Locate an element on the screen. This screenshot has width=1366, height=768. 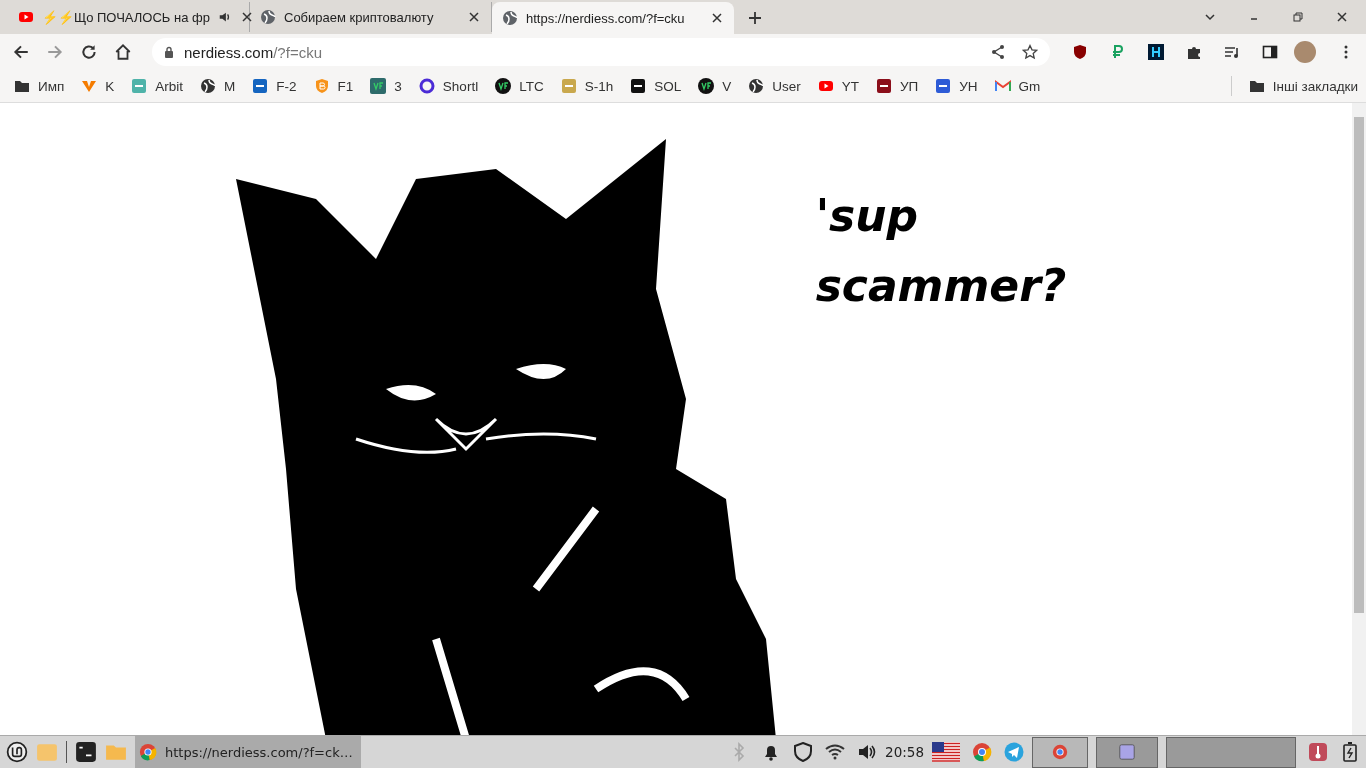
bookmark: YT is located at coordinates (838, 86).